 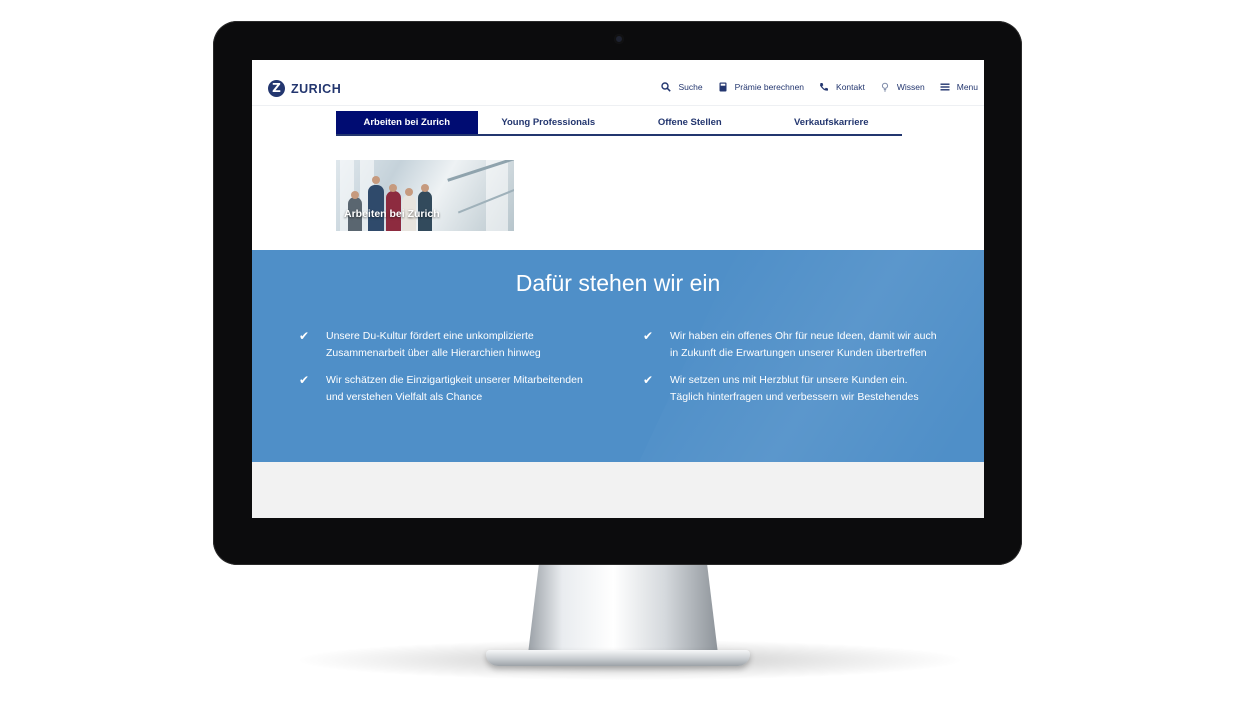 I want to click on footer-band, so click(x=618, y=490).